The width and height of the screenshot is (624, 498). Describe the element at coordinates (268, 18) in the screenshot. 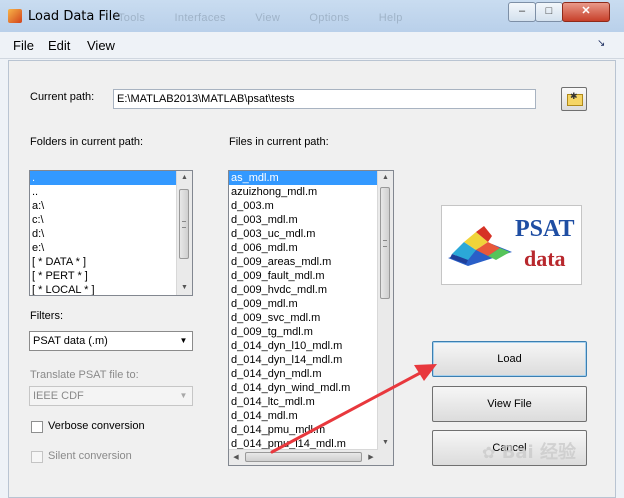

I see `ghost-menu-item: View` at that location.